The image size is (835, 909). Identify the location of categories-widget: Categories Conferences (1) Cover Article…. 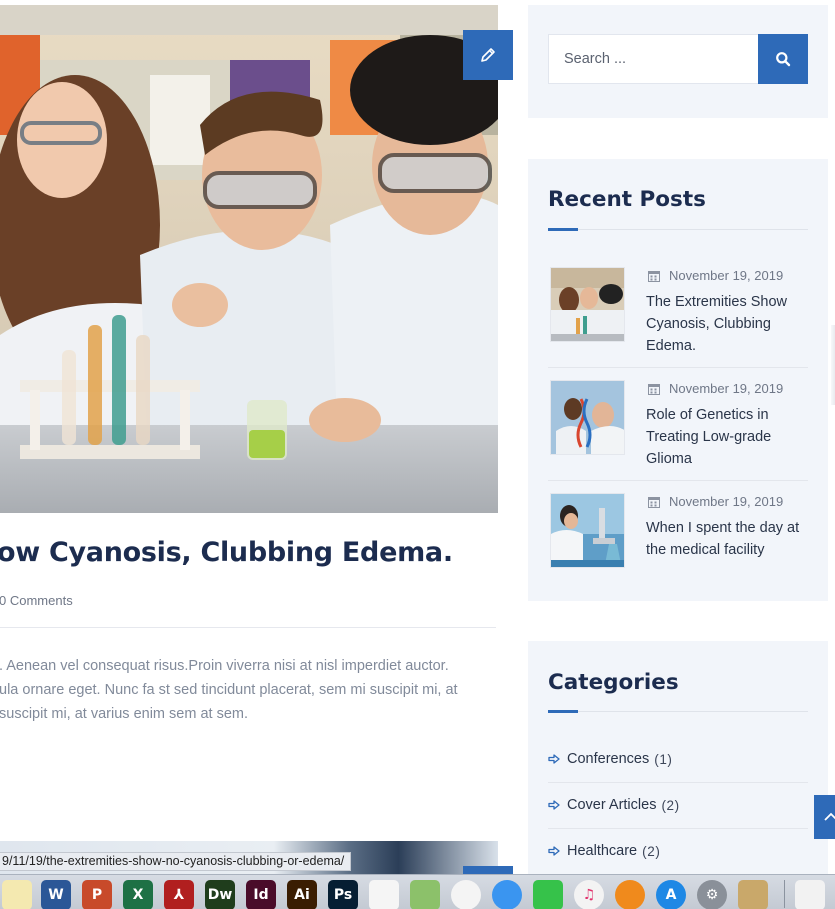
(678, 761).